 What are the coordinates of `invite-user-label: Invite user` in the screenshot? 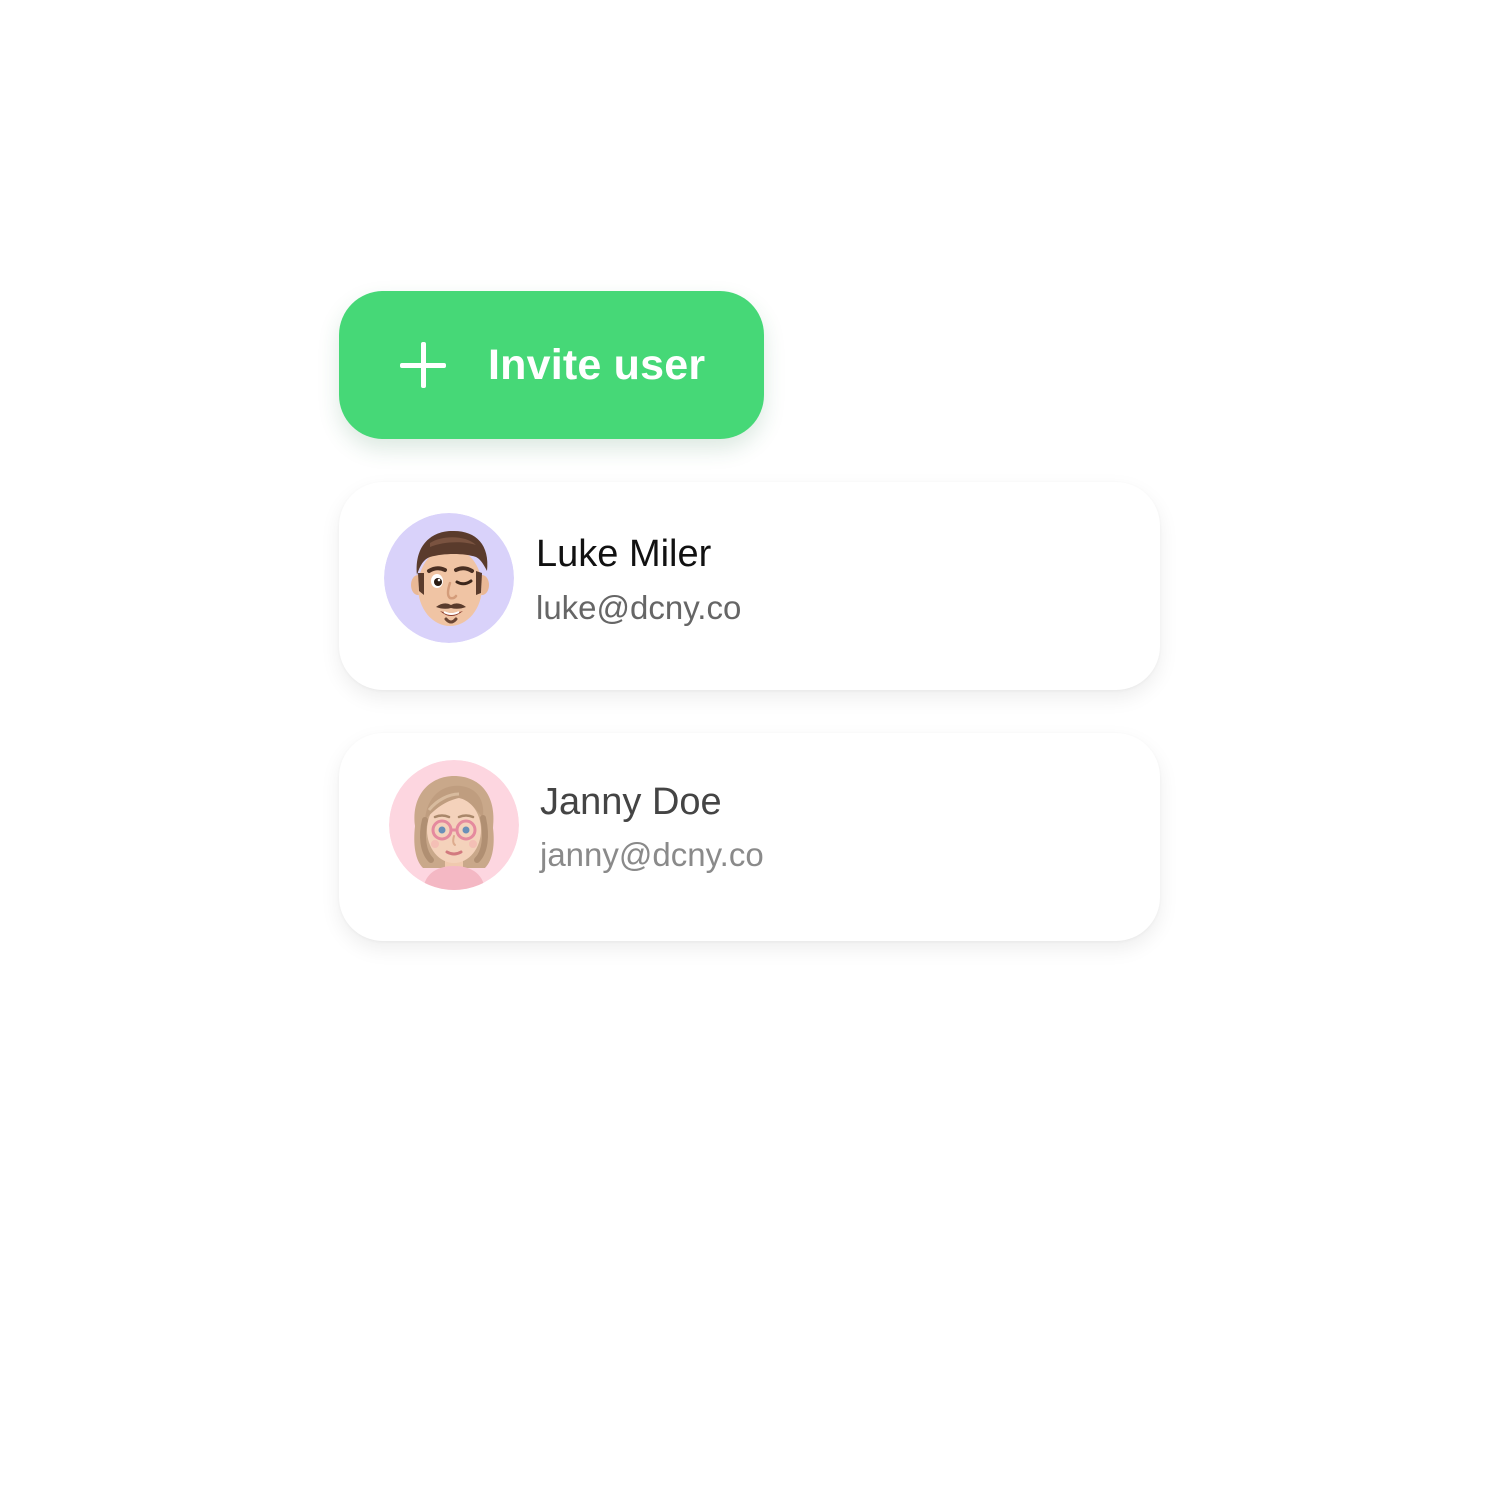 It's located at (597, 364).